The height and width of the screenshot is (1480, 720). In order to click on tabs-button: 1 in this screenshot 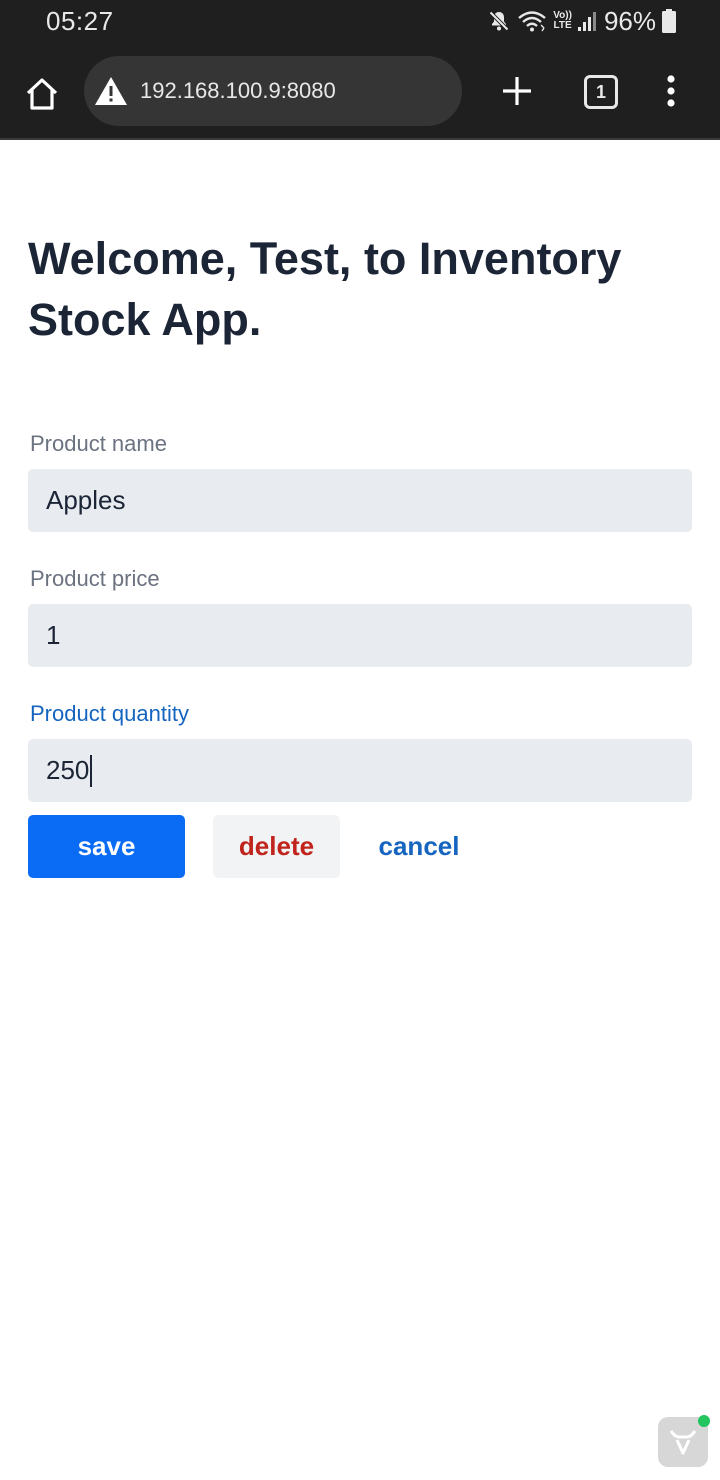, I will do `click(601, 92)`.